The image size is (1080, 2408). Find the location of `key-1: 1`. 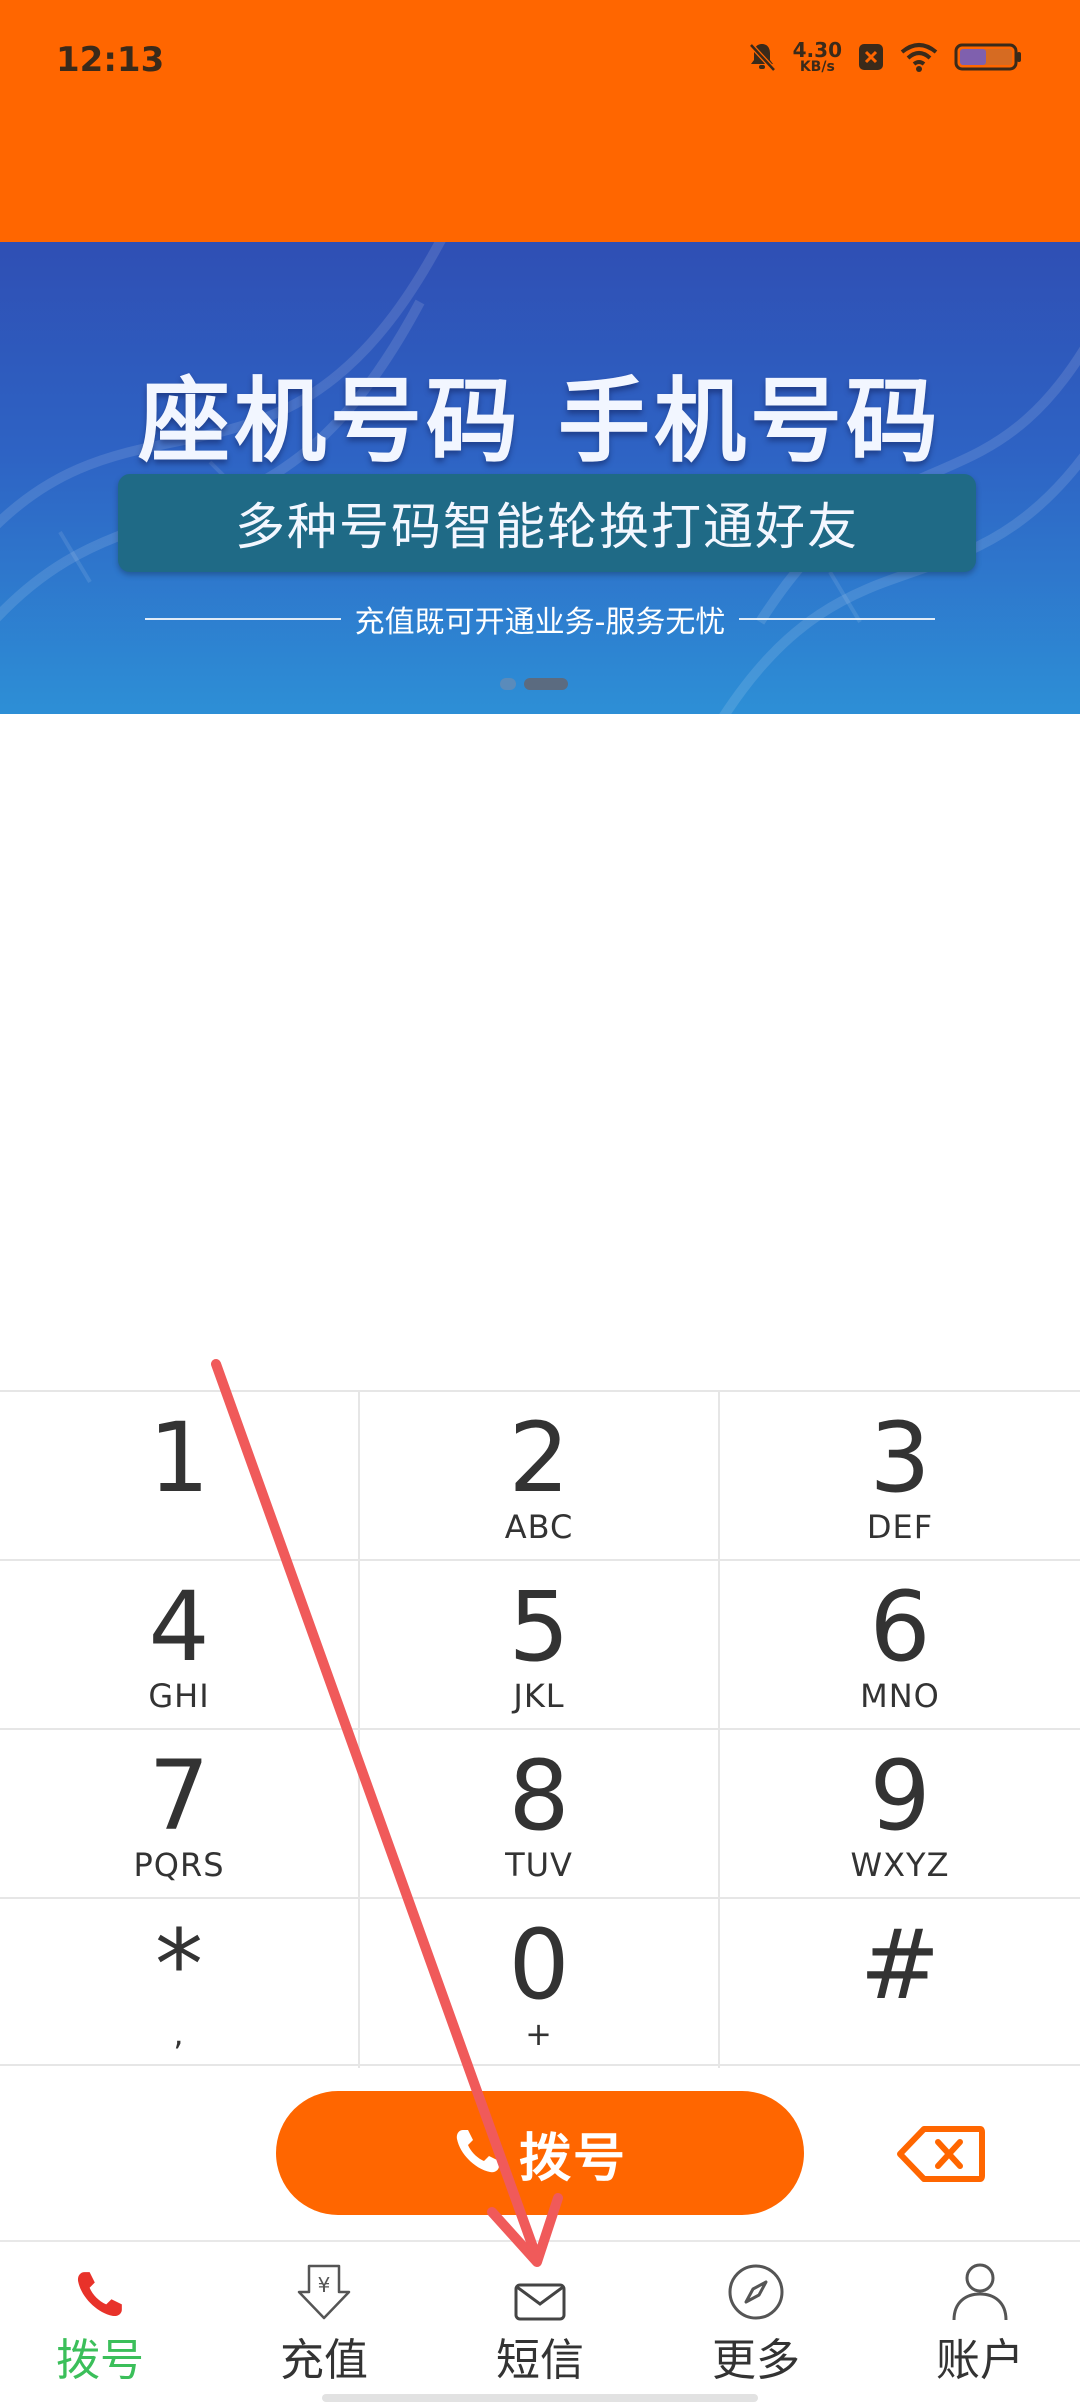

key-1: 1 is located at coordinates (180, 1476).